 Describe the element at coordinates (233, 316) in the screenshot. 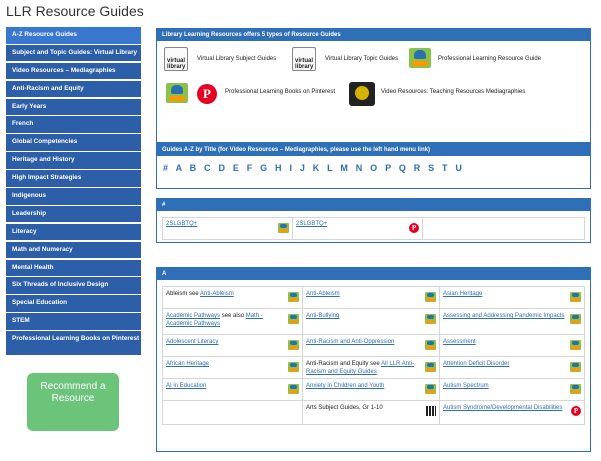

I see `guide-text: see also` at that location.